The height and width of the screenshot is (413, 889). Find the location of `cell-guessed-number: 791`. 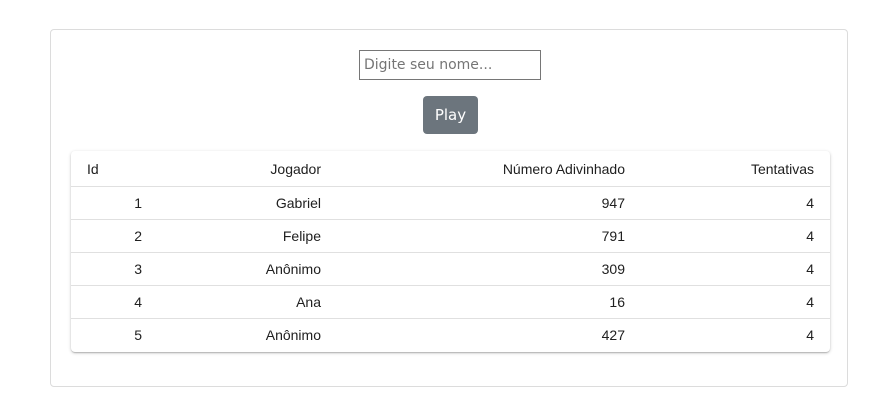

cell-guessed-number: 791 is located at coordinates (489, 236).